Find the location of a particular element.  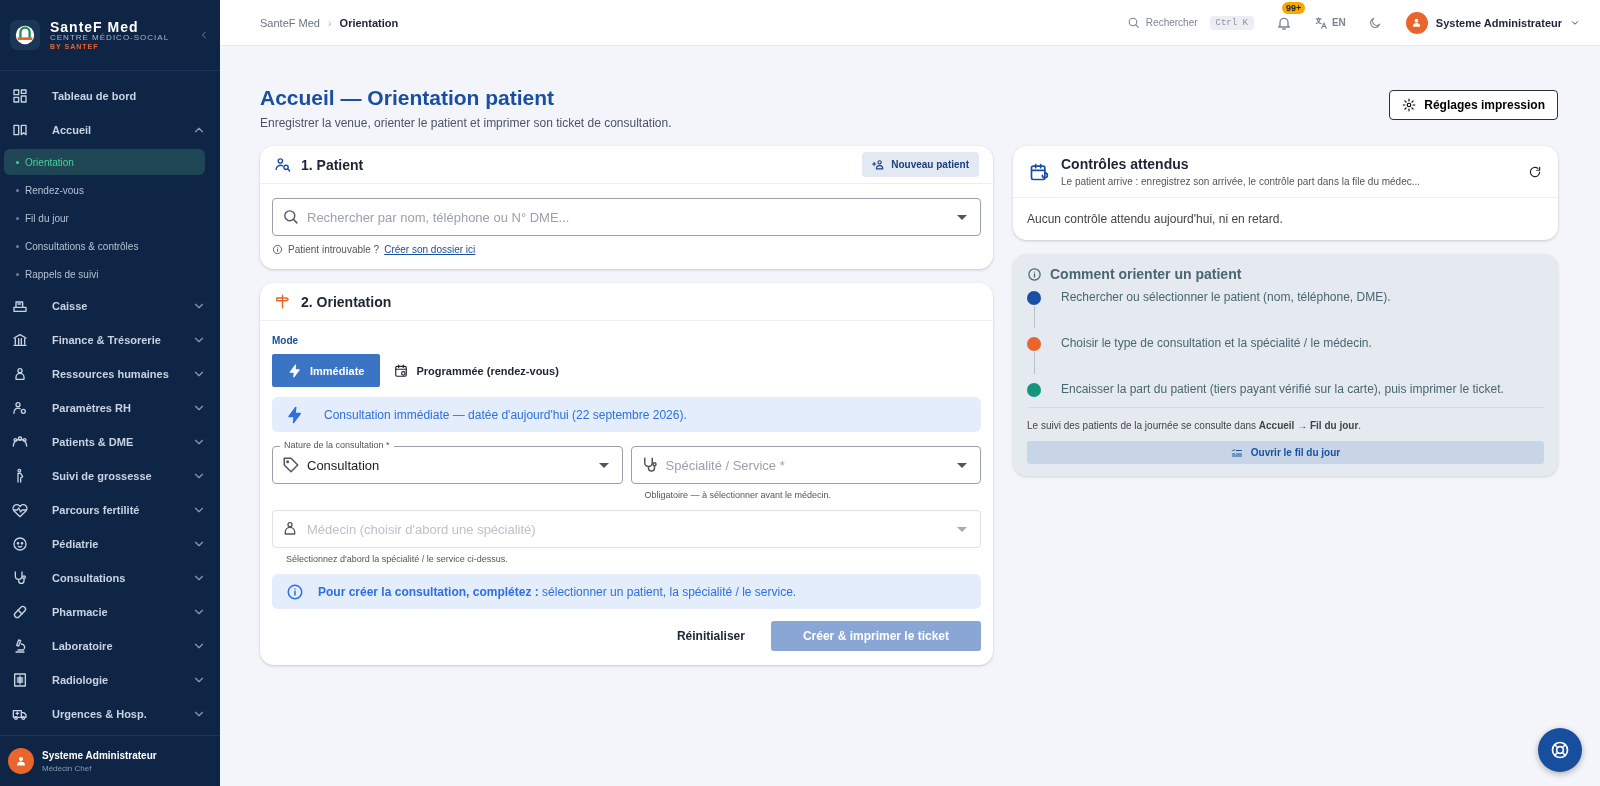

print-settings-button: Réglages impression is located at coordinates (1473, 105).